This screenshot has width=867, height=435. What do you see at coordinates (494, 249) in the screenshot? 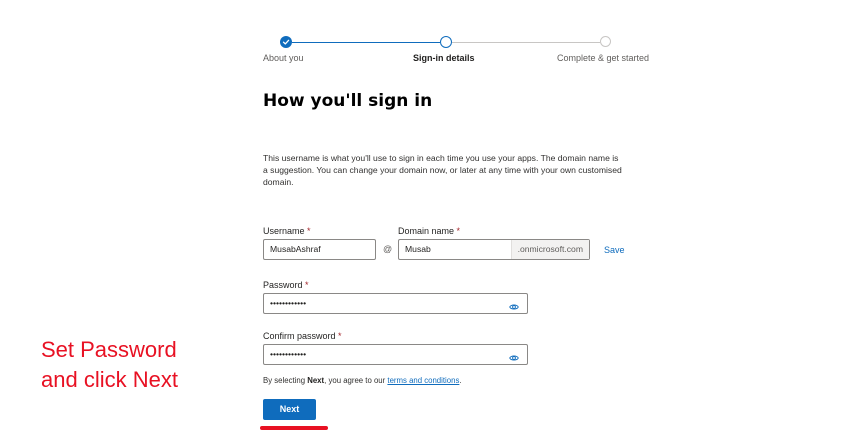
I see `domain-input: Musab .onmicrosoft.com` at bounding box center [494, 249].